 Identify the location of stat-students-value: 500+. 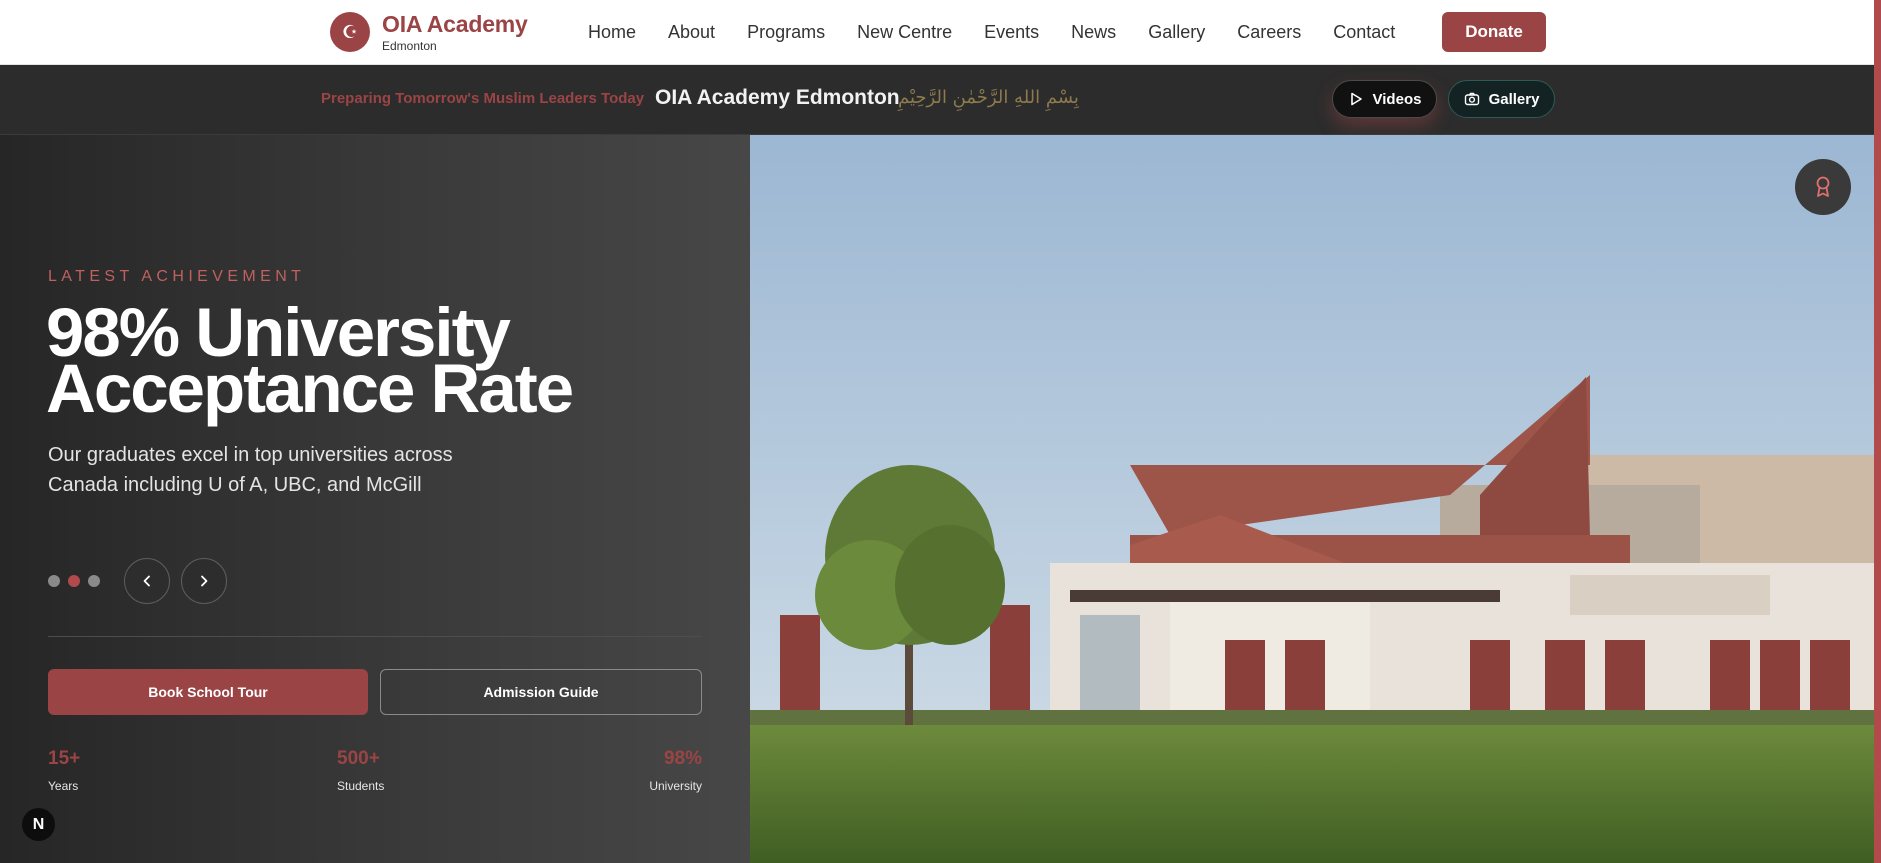
(358, 758).